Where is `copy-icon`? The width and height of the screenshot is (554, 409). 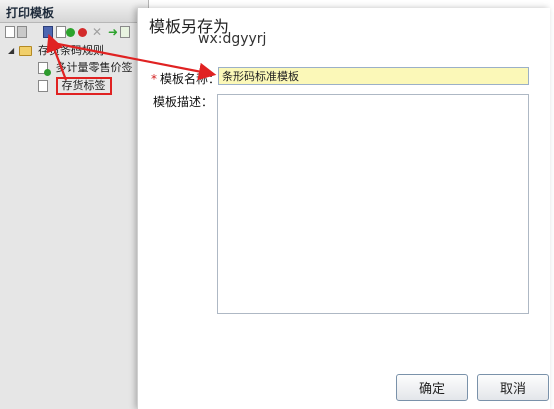
copy-icon is located at coordinates (61, 32).